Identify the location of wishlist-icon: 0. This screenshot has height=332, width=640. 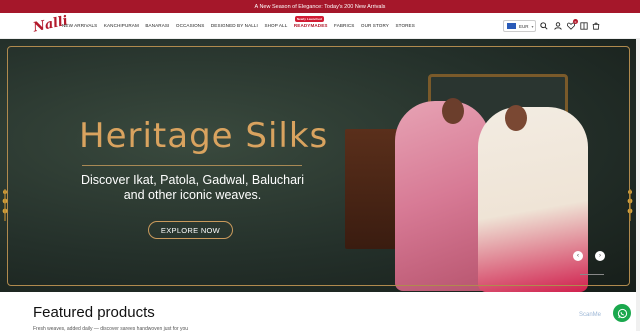
(572, 25).